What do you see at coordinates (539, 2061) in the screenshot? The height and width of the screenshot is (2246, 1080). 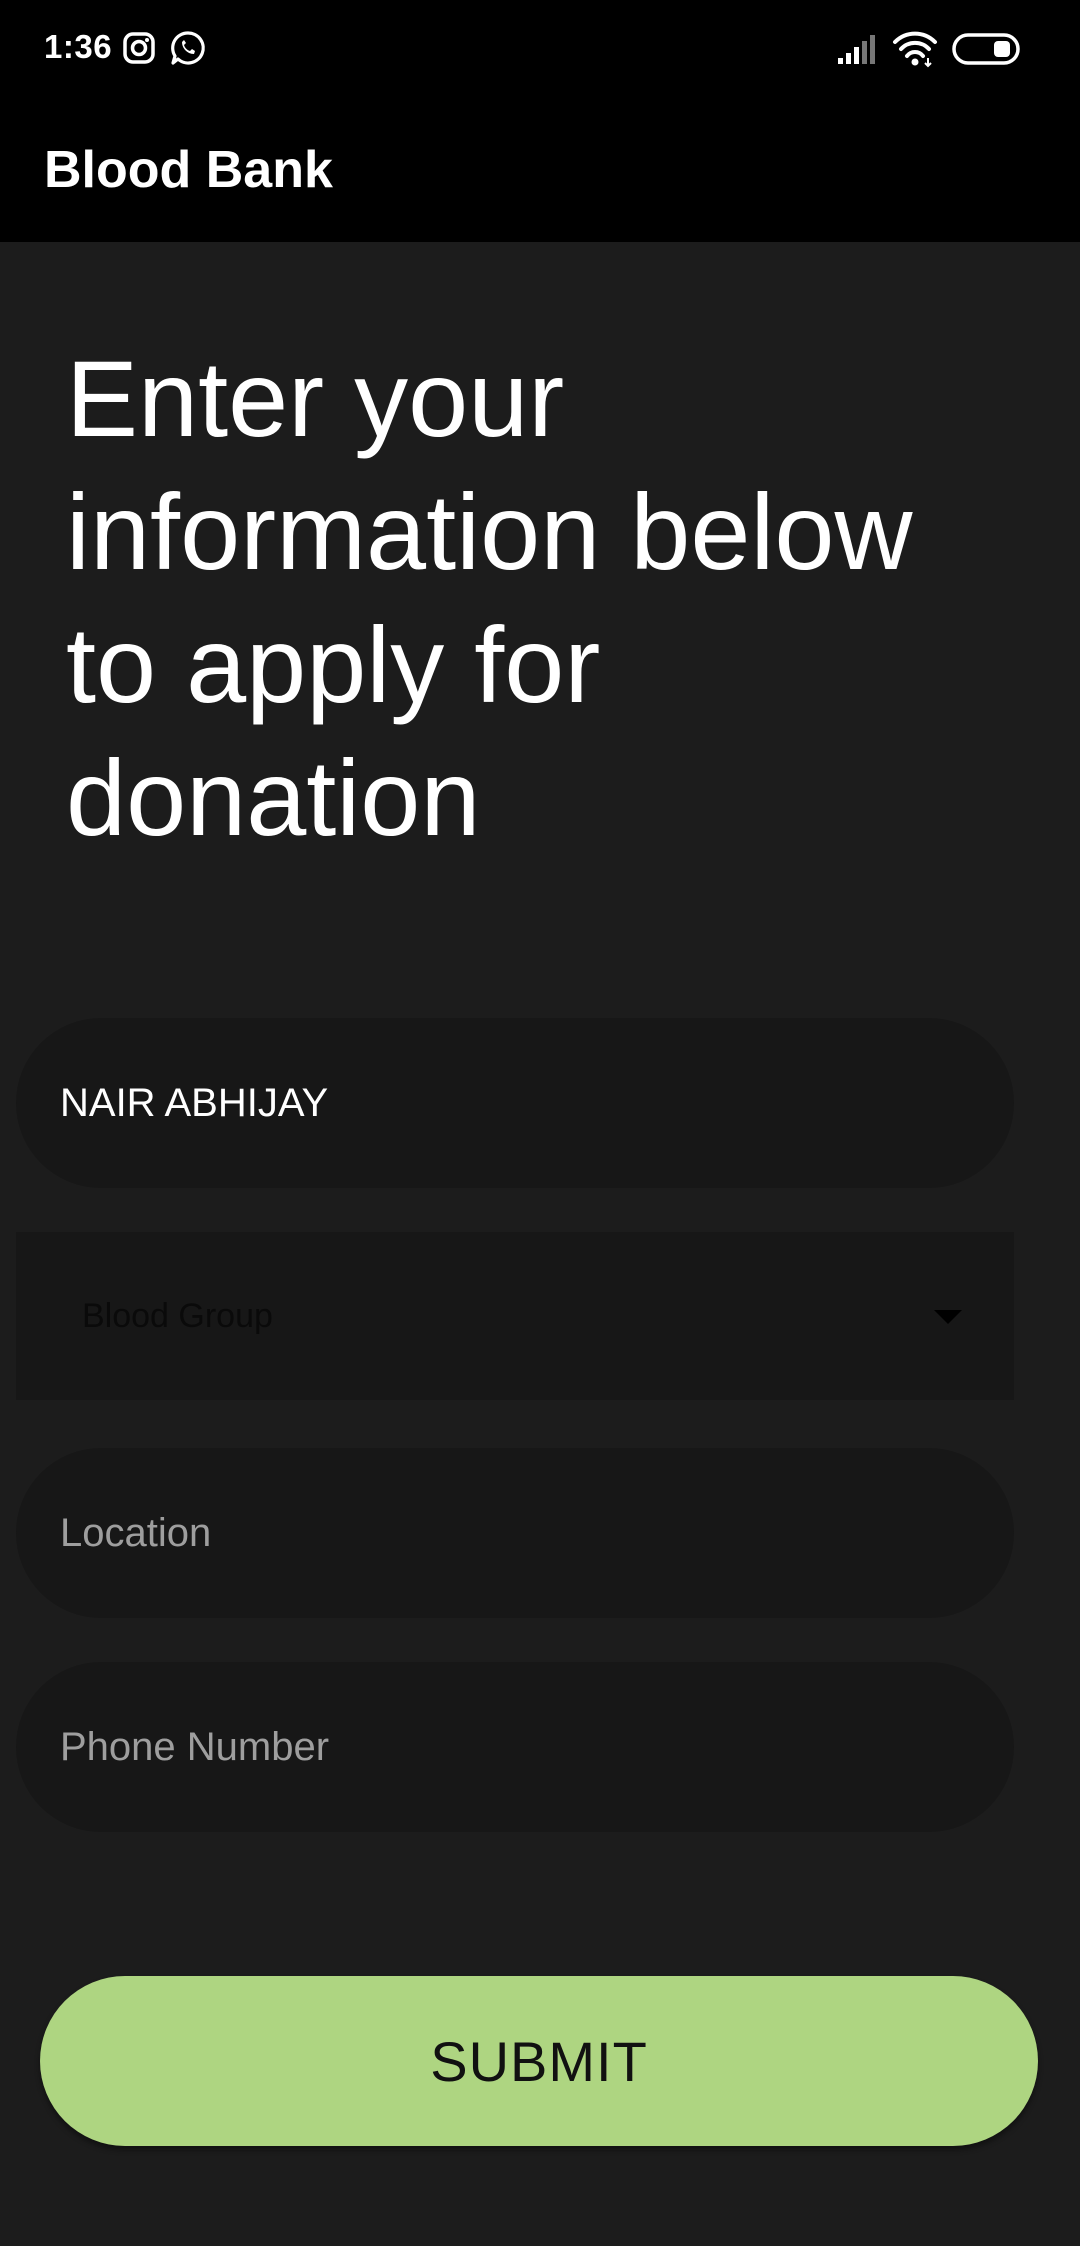 I see `submit-button: SUBMIT` at bounding box center [539, 2061].